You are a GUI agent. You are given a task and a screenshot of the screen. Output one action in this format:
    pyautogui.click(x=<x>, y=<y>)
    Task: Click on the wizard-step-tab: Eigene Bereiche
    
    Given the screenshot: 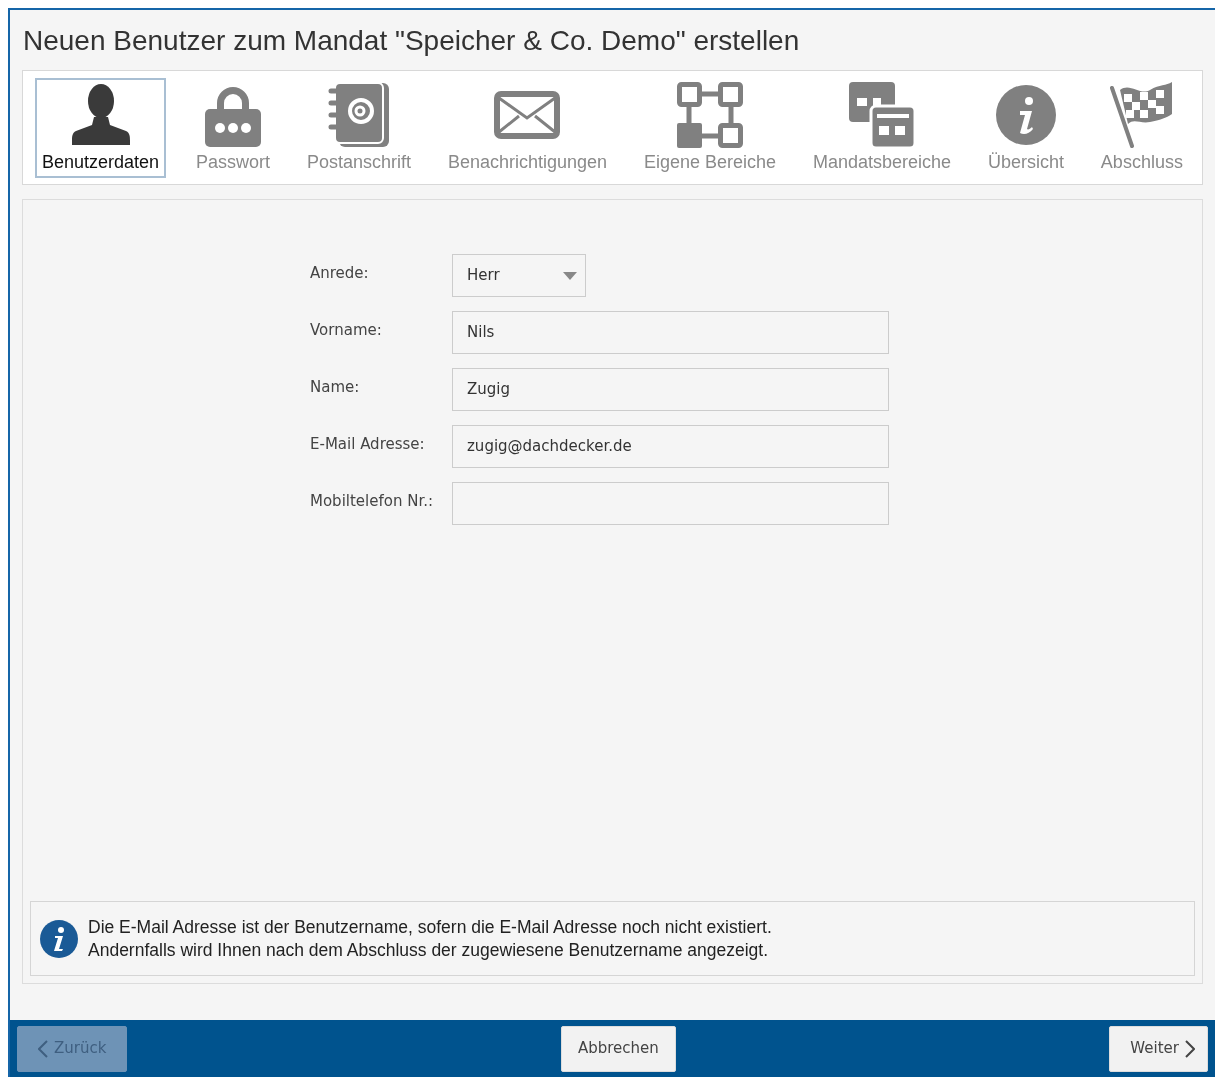 What is the action you would take?
    pyautogui.click(x=709, y=127)
    